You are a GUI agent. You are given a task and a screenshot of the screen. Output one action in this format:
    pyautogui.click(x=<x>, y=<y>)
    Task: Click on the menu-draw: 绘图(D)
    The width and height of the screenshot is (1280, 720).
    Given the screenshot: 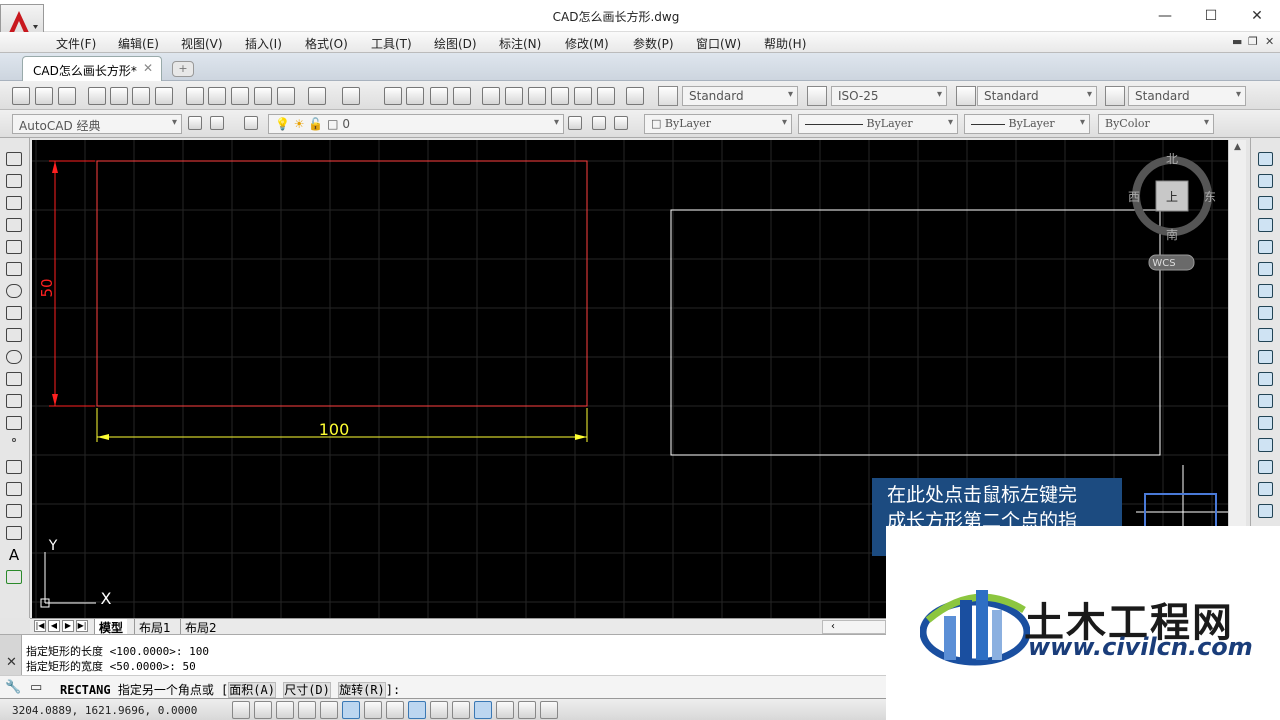 What is the action you would take?
    pyautogui.click(x=455, y=43)
    